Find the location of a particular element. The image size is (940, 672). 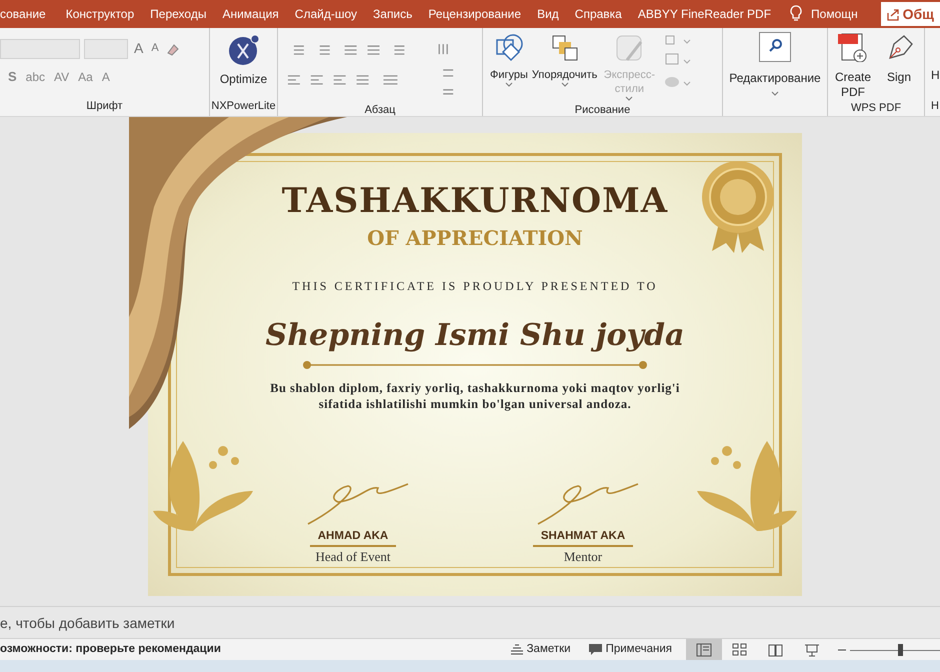

editing-button: Редактирование is located at coordinates (775, 72).